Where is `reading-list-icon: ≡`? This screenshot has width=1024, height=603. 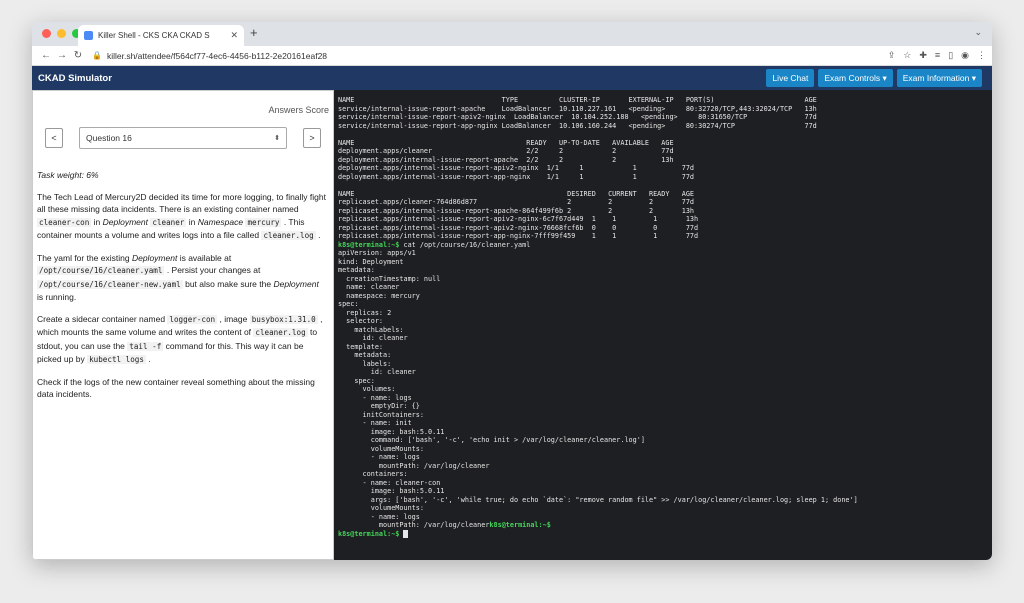
reading-list-icon: ≡ is located at coordinates (937, 55).